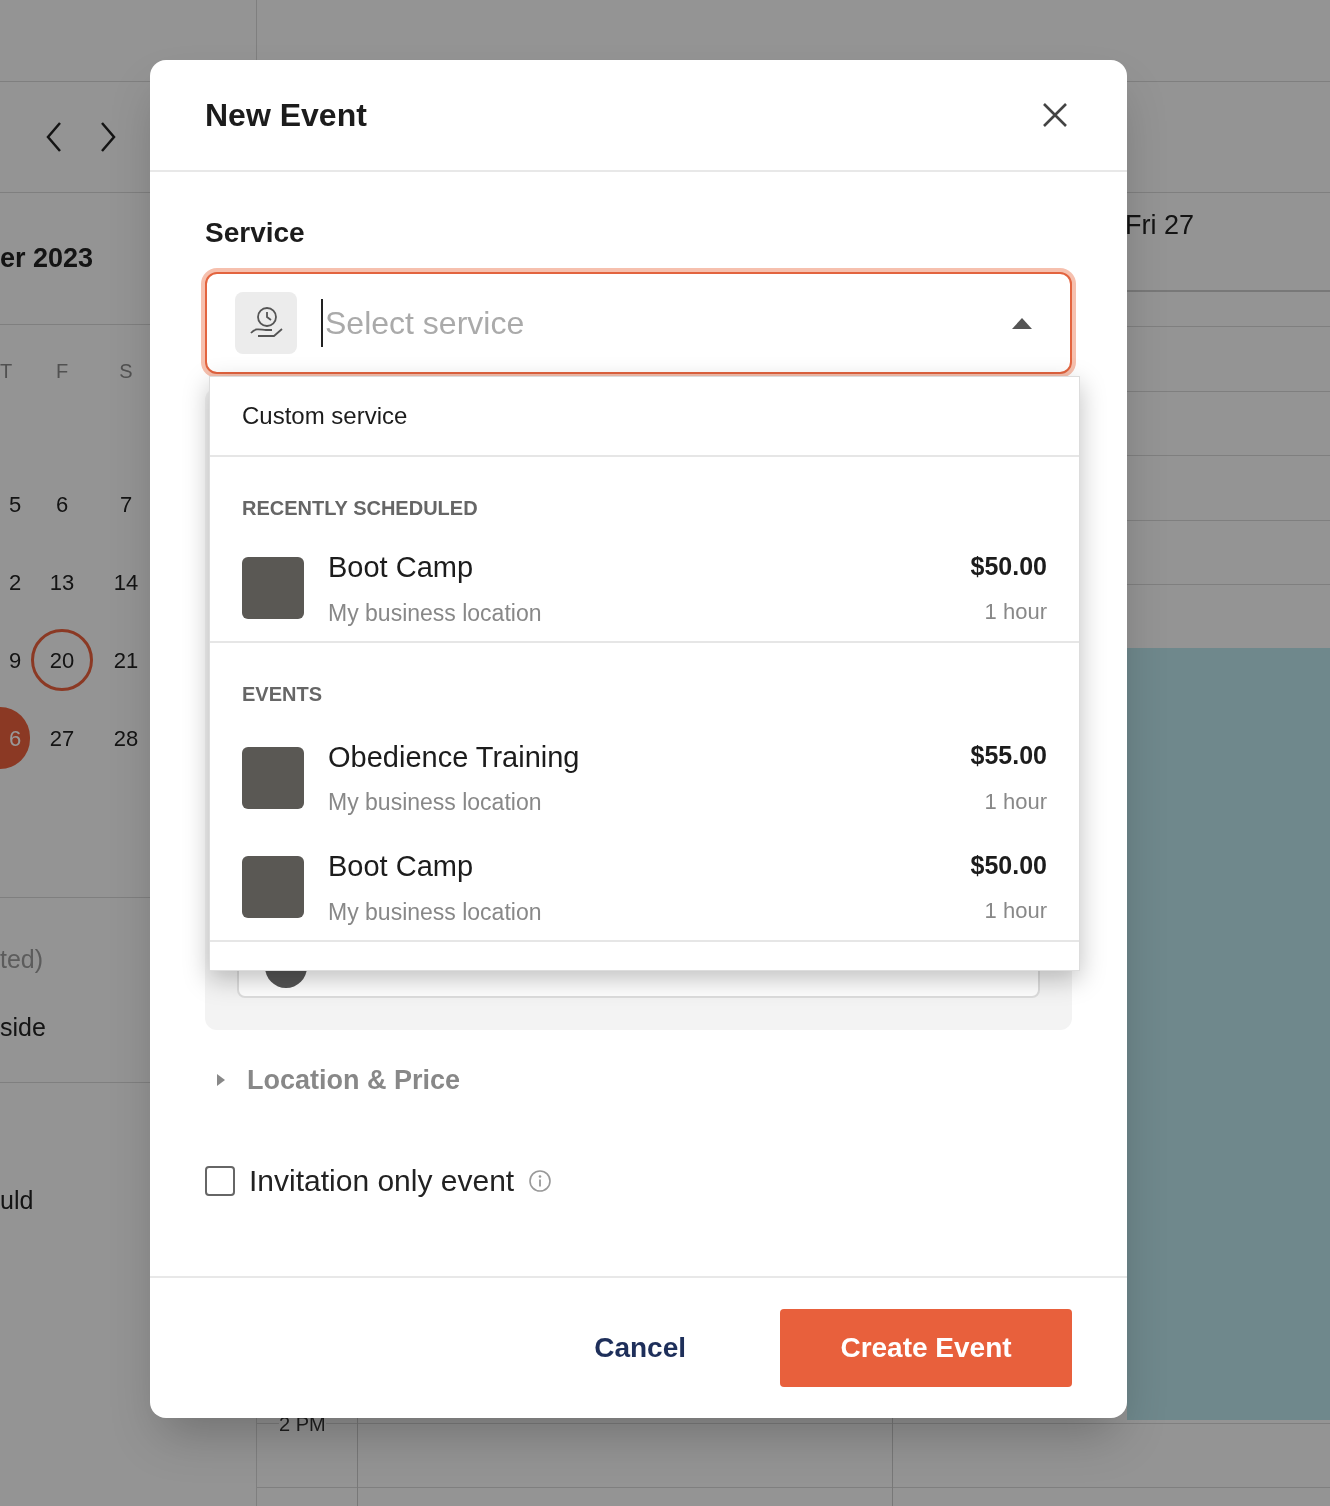 The image size is (1330, 1506). What do you see at coordinates (640, 1348) in the screenshot?
I see `cancel-button: Cancel` at bounding box center [640, 1348].